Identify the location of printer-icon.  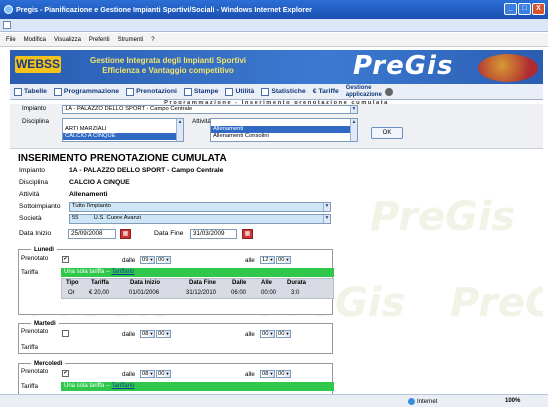
(187, 91).